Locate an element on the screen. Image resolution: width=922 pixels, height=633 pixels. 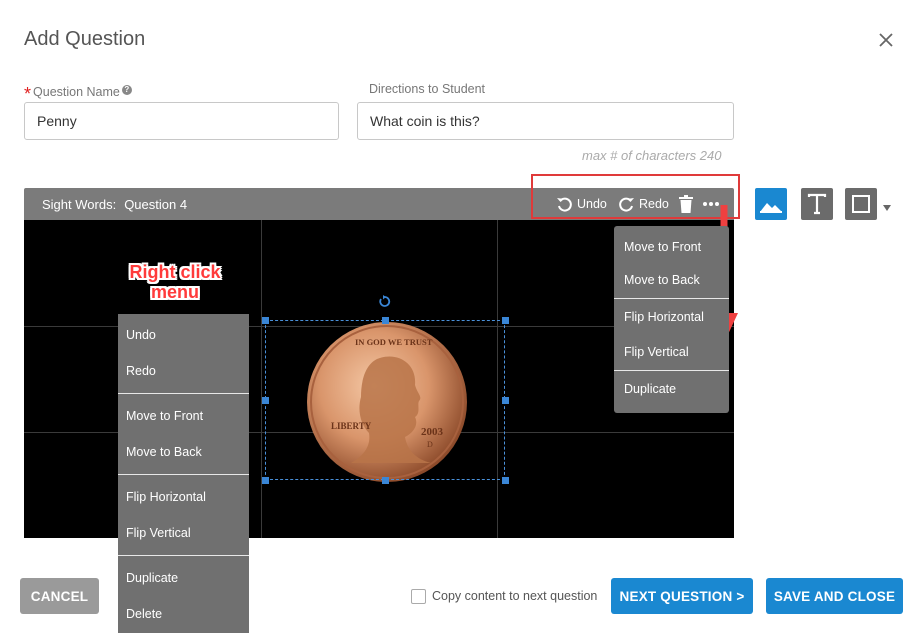
menu-item-move-to-back: Move to Back is located at coordinates (671, 280).